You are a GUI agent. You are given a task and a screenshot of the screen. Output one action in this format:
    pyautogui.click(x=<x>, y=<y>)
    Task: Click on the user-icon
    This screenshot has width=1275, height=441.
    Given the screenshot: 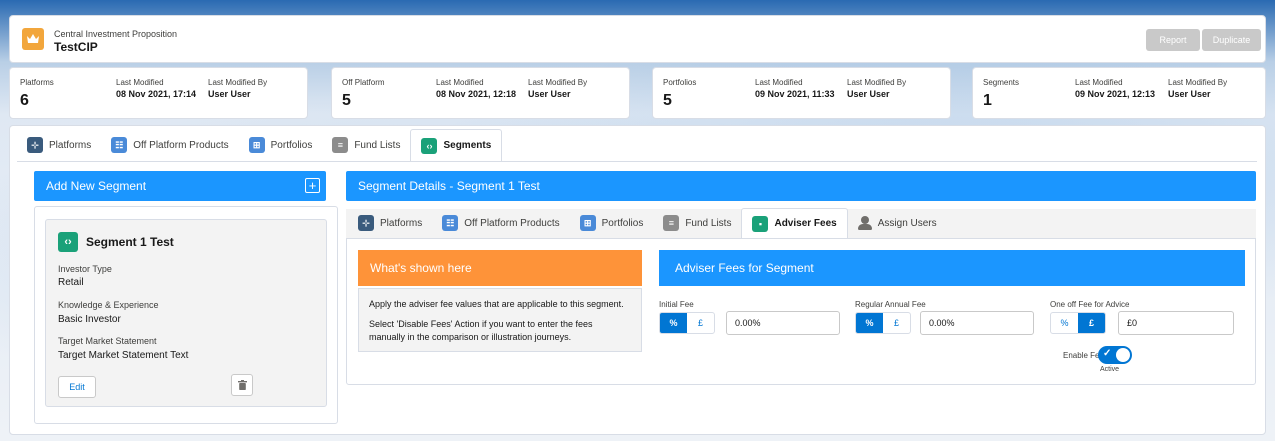 What is the action you would take?
    pyautogui.click(x=864, y=223)
    